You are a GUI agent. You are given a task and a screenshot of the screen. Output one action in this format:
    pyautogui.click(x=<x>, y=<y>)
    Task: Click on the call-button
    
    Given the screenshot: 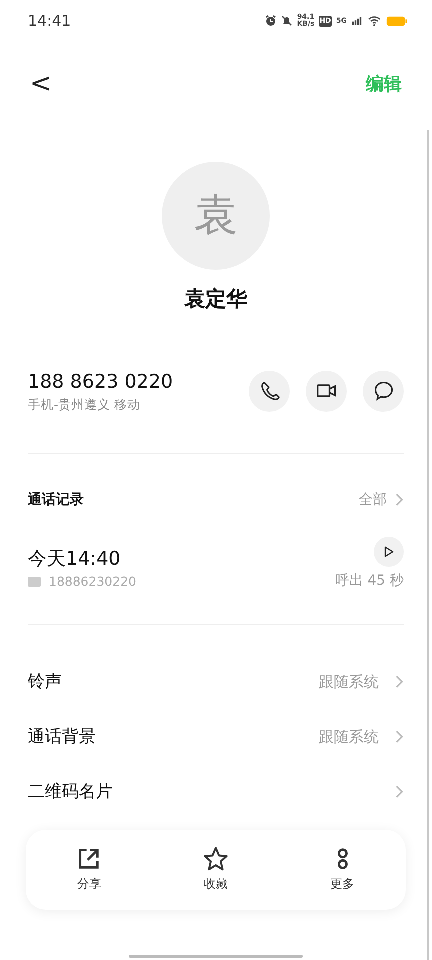 What is the action you would take?
    pyautogui.click(x=269, y=391)
    